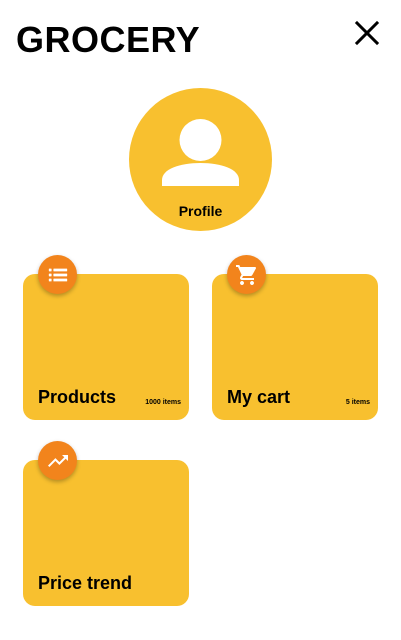 This screenshot has width=401, height=640. Describe the element at coordinates (106, 533) in the screenshot. I see `price-trend-card: Price trend` at that location.